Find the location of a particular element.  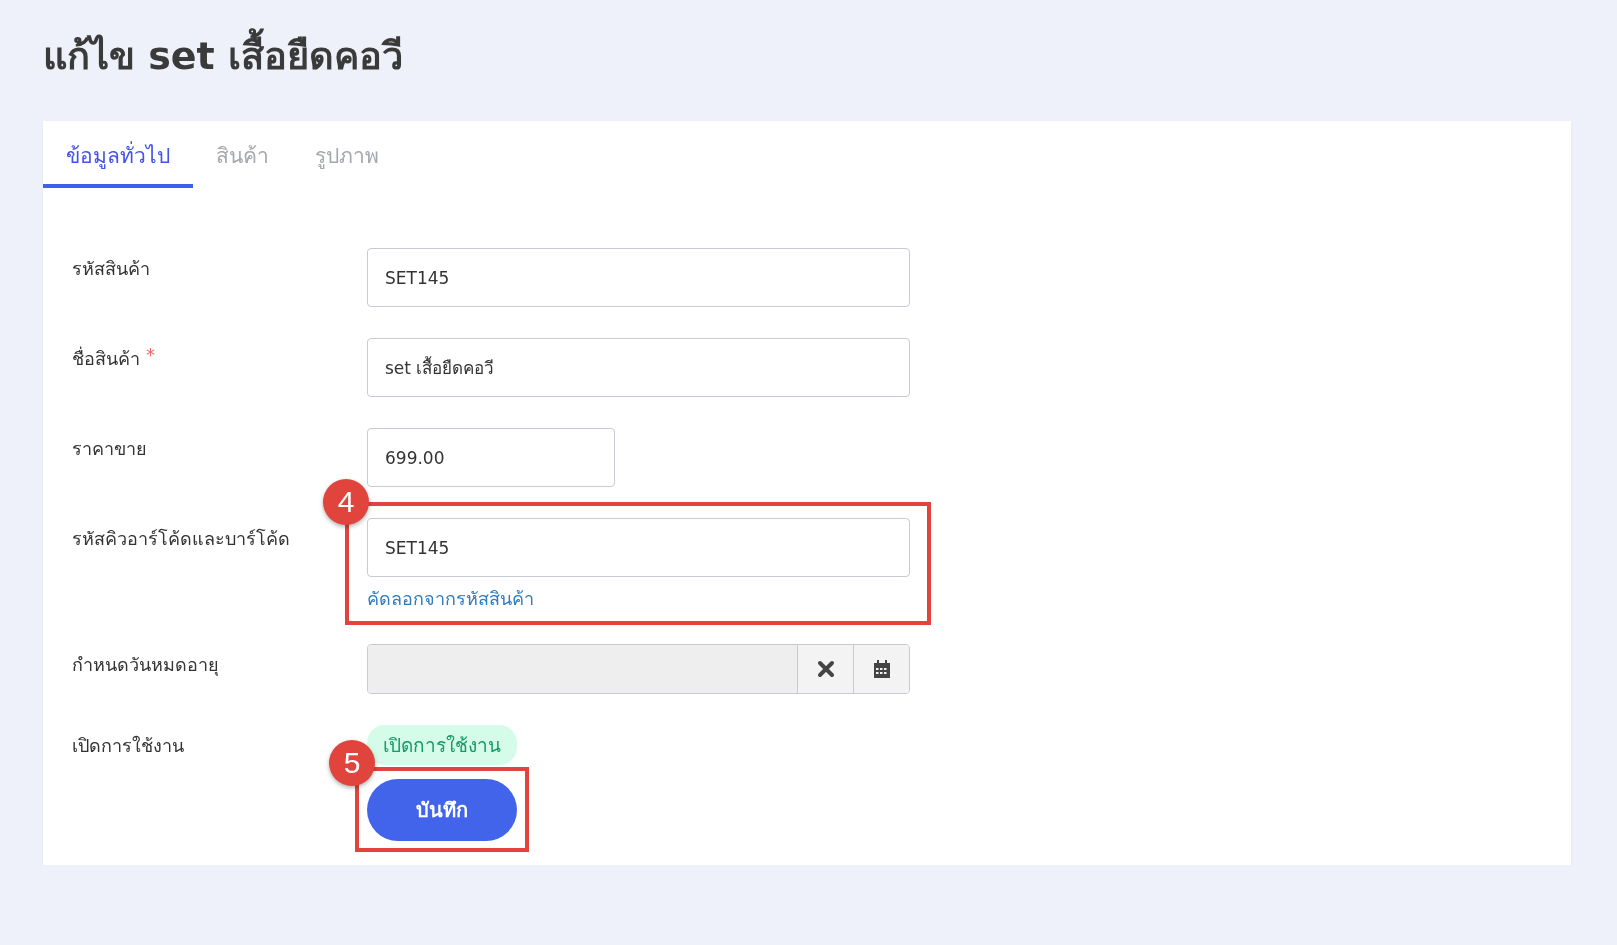

field-label: กำหนดวันหมดอายุ is located at coordinates (145, 665).